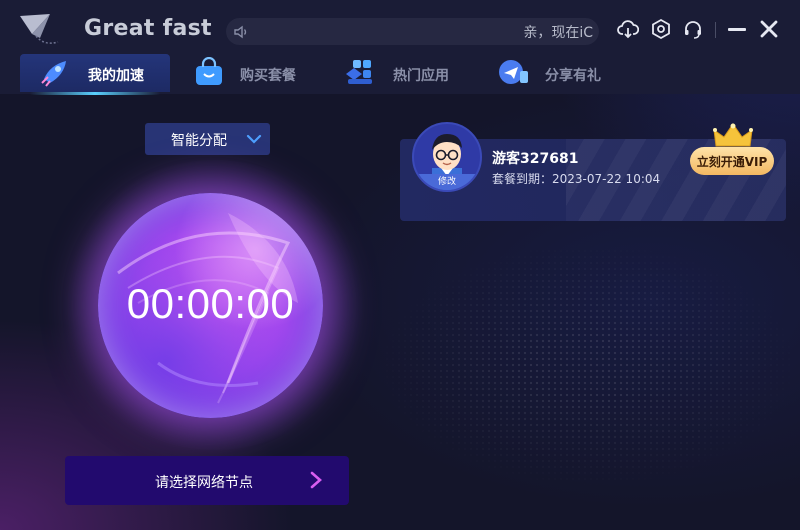  Describe the element at coordinates (447, 157) in the screenshot. I see `avatar: 修改` at that location.